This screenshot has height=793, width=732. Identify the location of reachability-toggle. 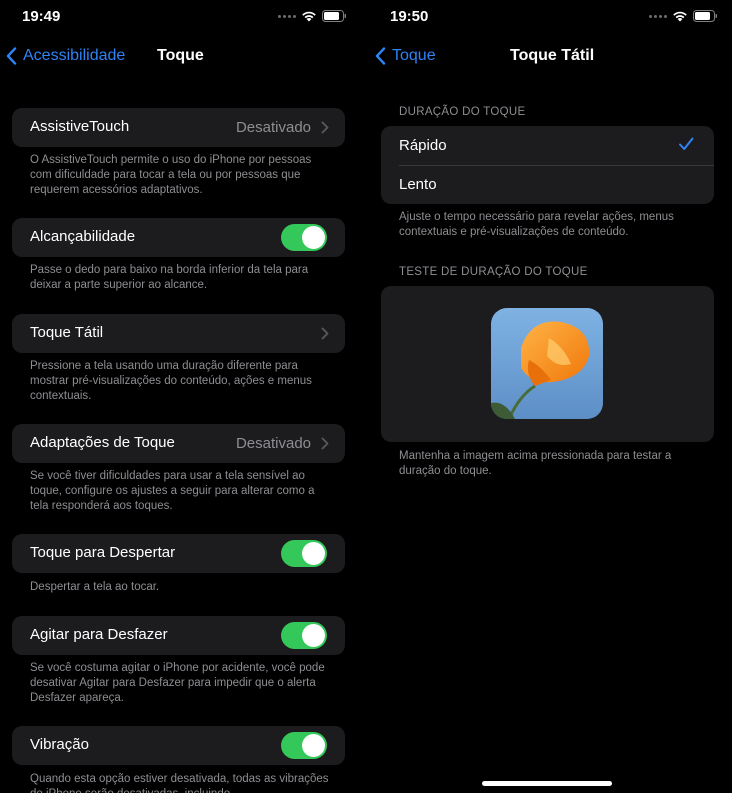
(304, 237).